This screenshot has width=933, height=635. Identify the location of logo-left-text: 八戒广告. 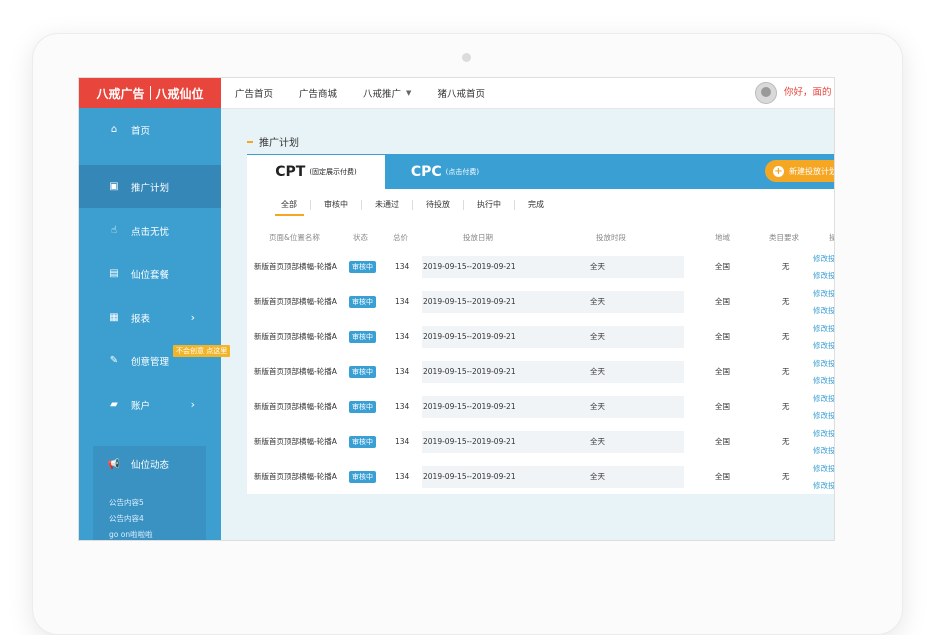
(120, 93).